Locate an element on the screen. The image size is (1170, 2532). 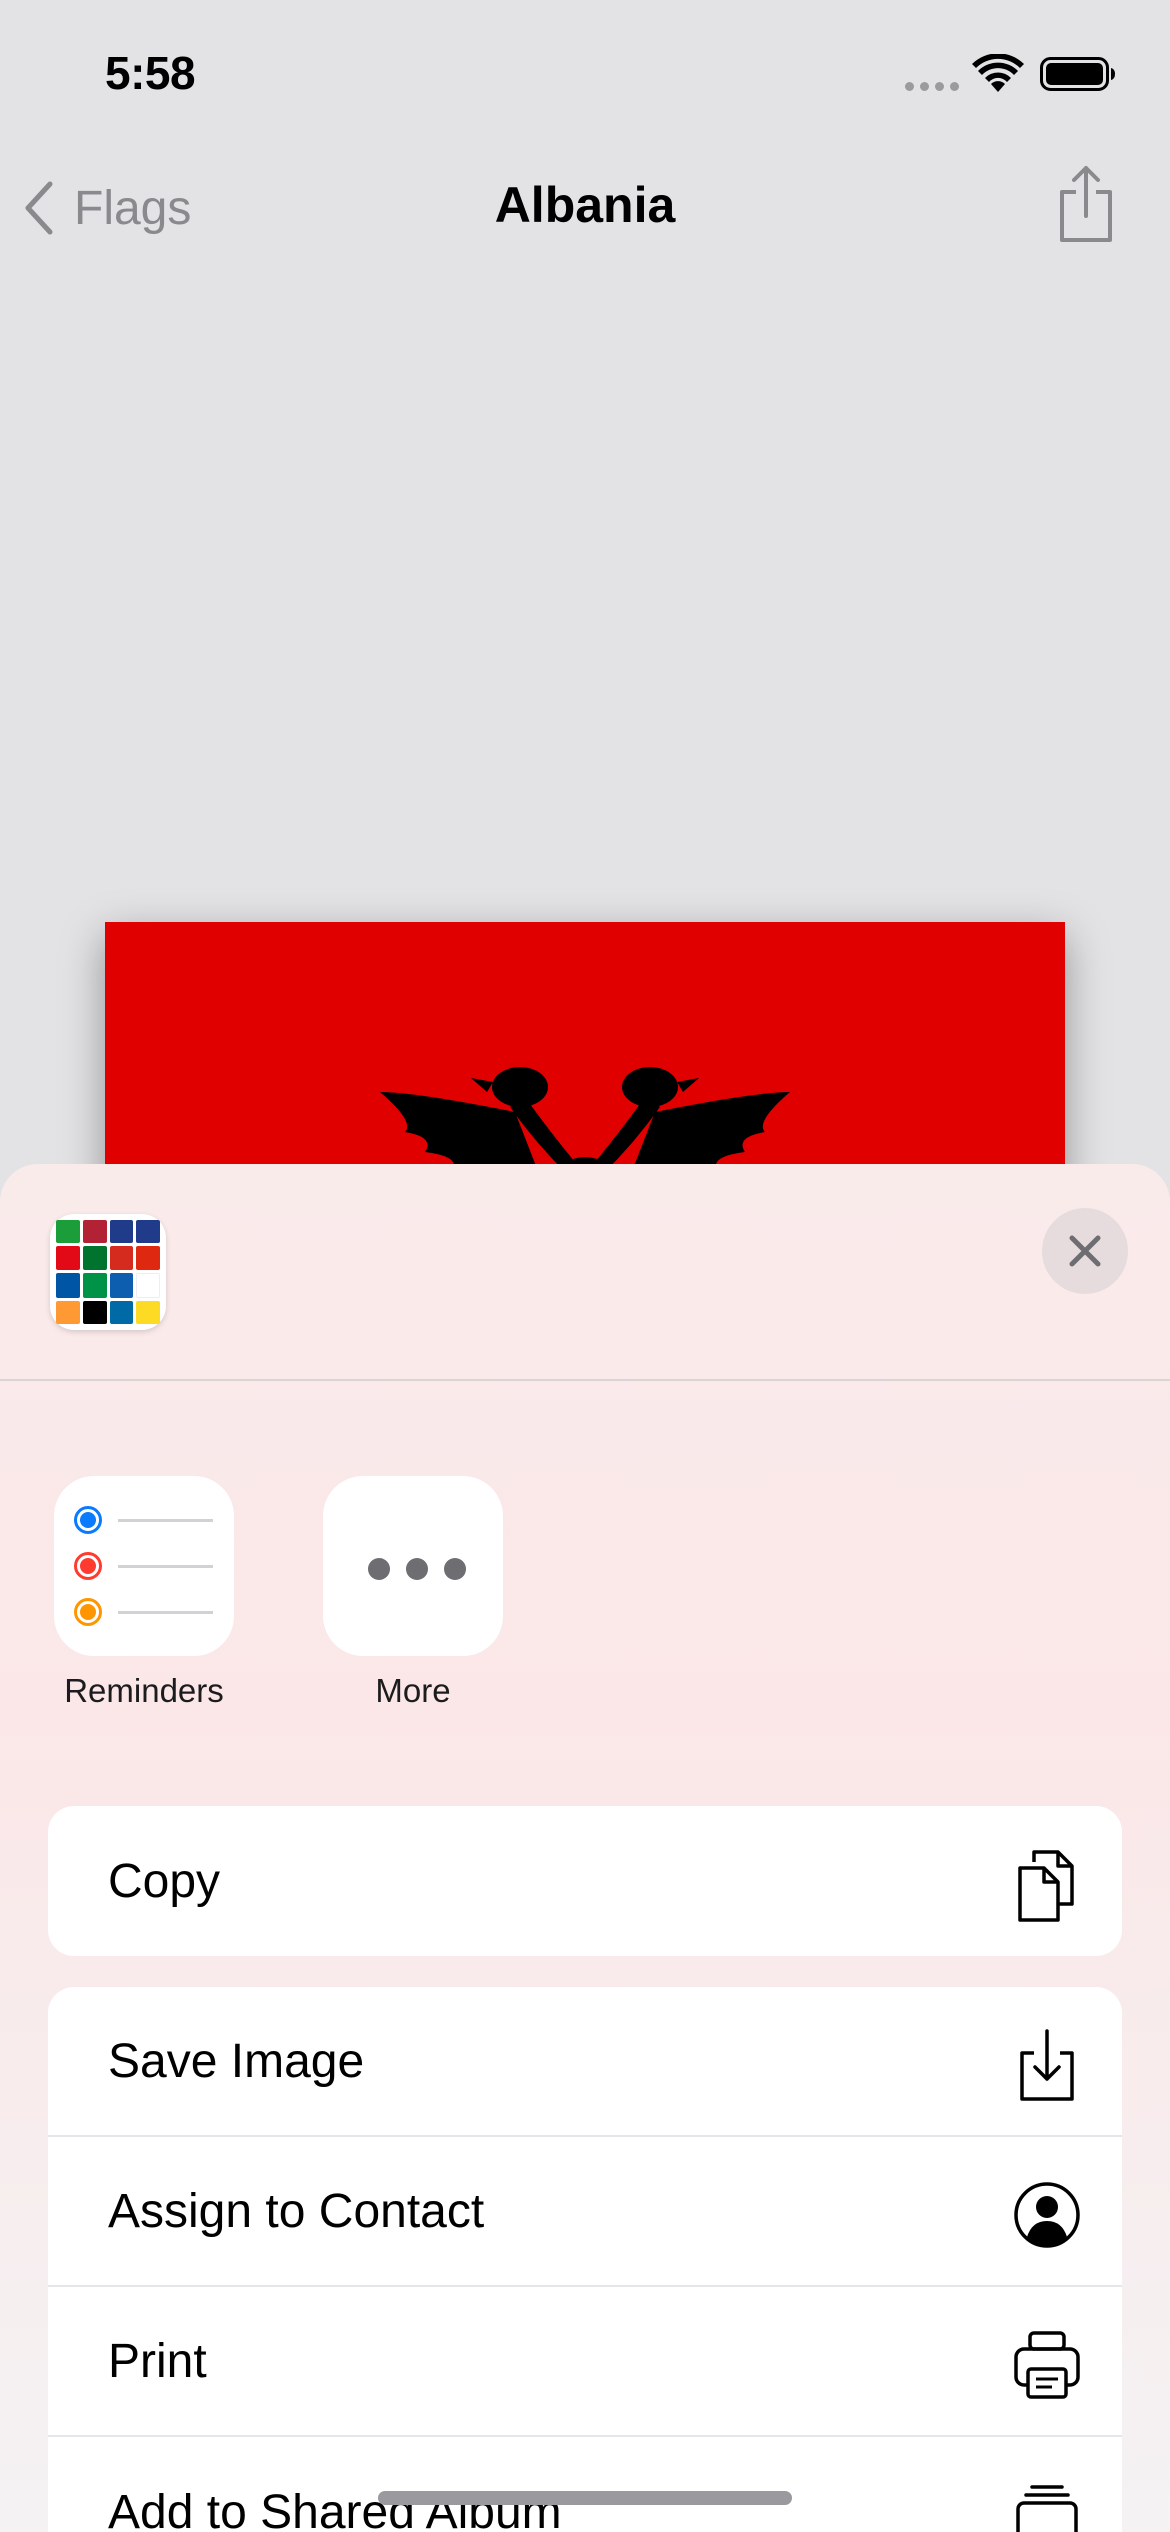
divider is located at coordinates (585, 1380).